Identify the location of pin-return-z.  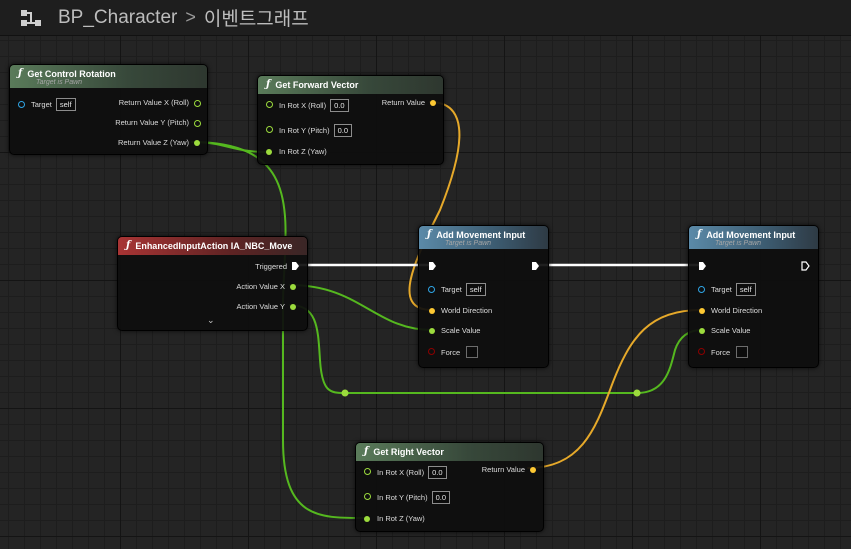
(197, 143).